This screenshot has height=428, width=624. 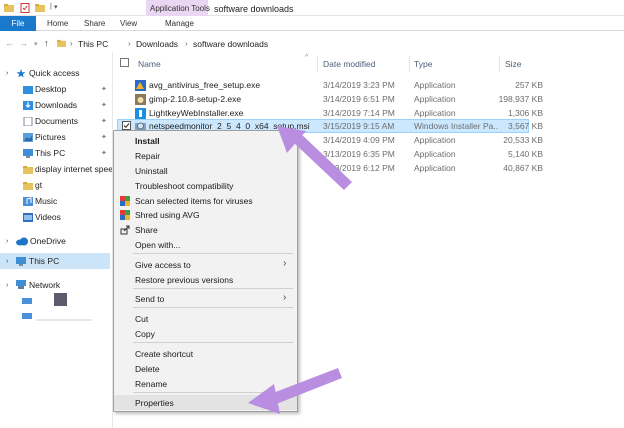 I want to click on column-header-size: Size, so click(x=513, y=64).